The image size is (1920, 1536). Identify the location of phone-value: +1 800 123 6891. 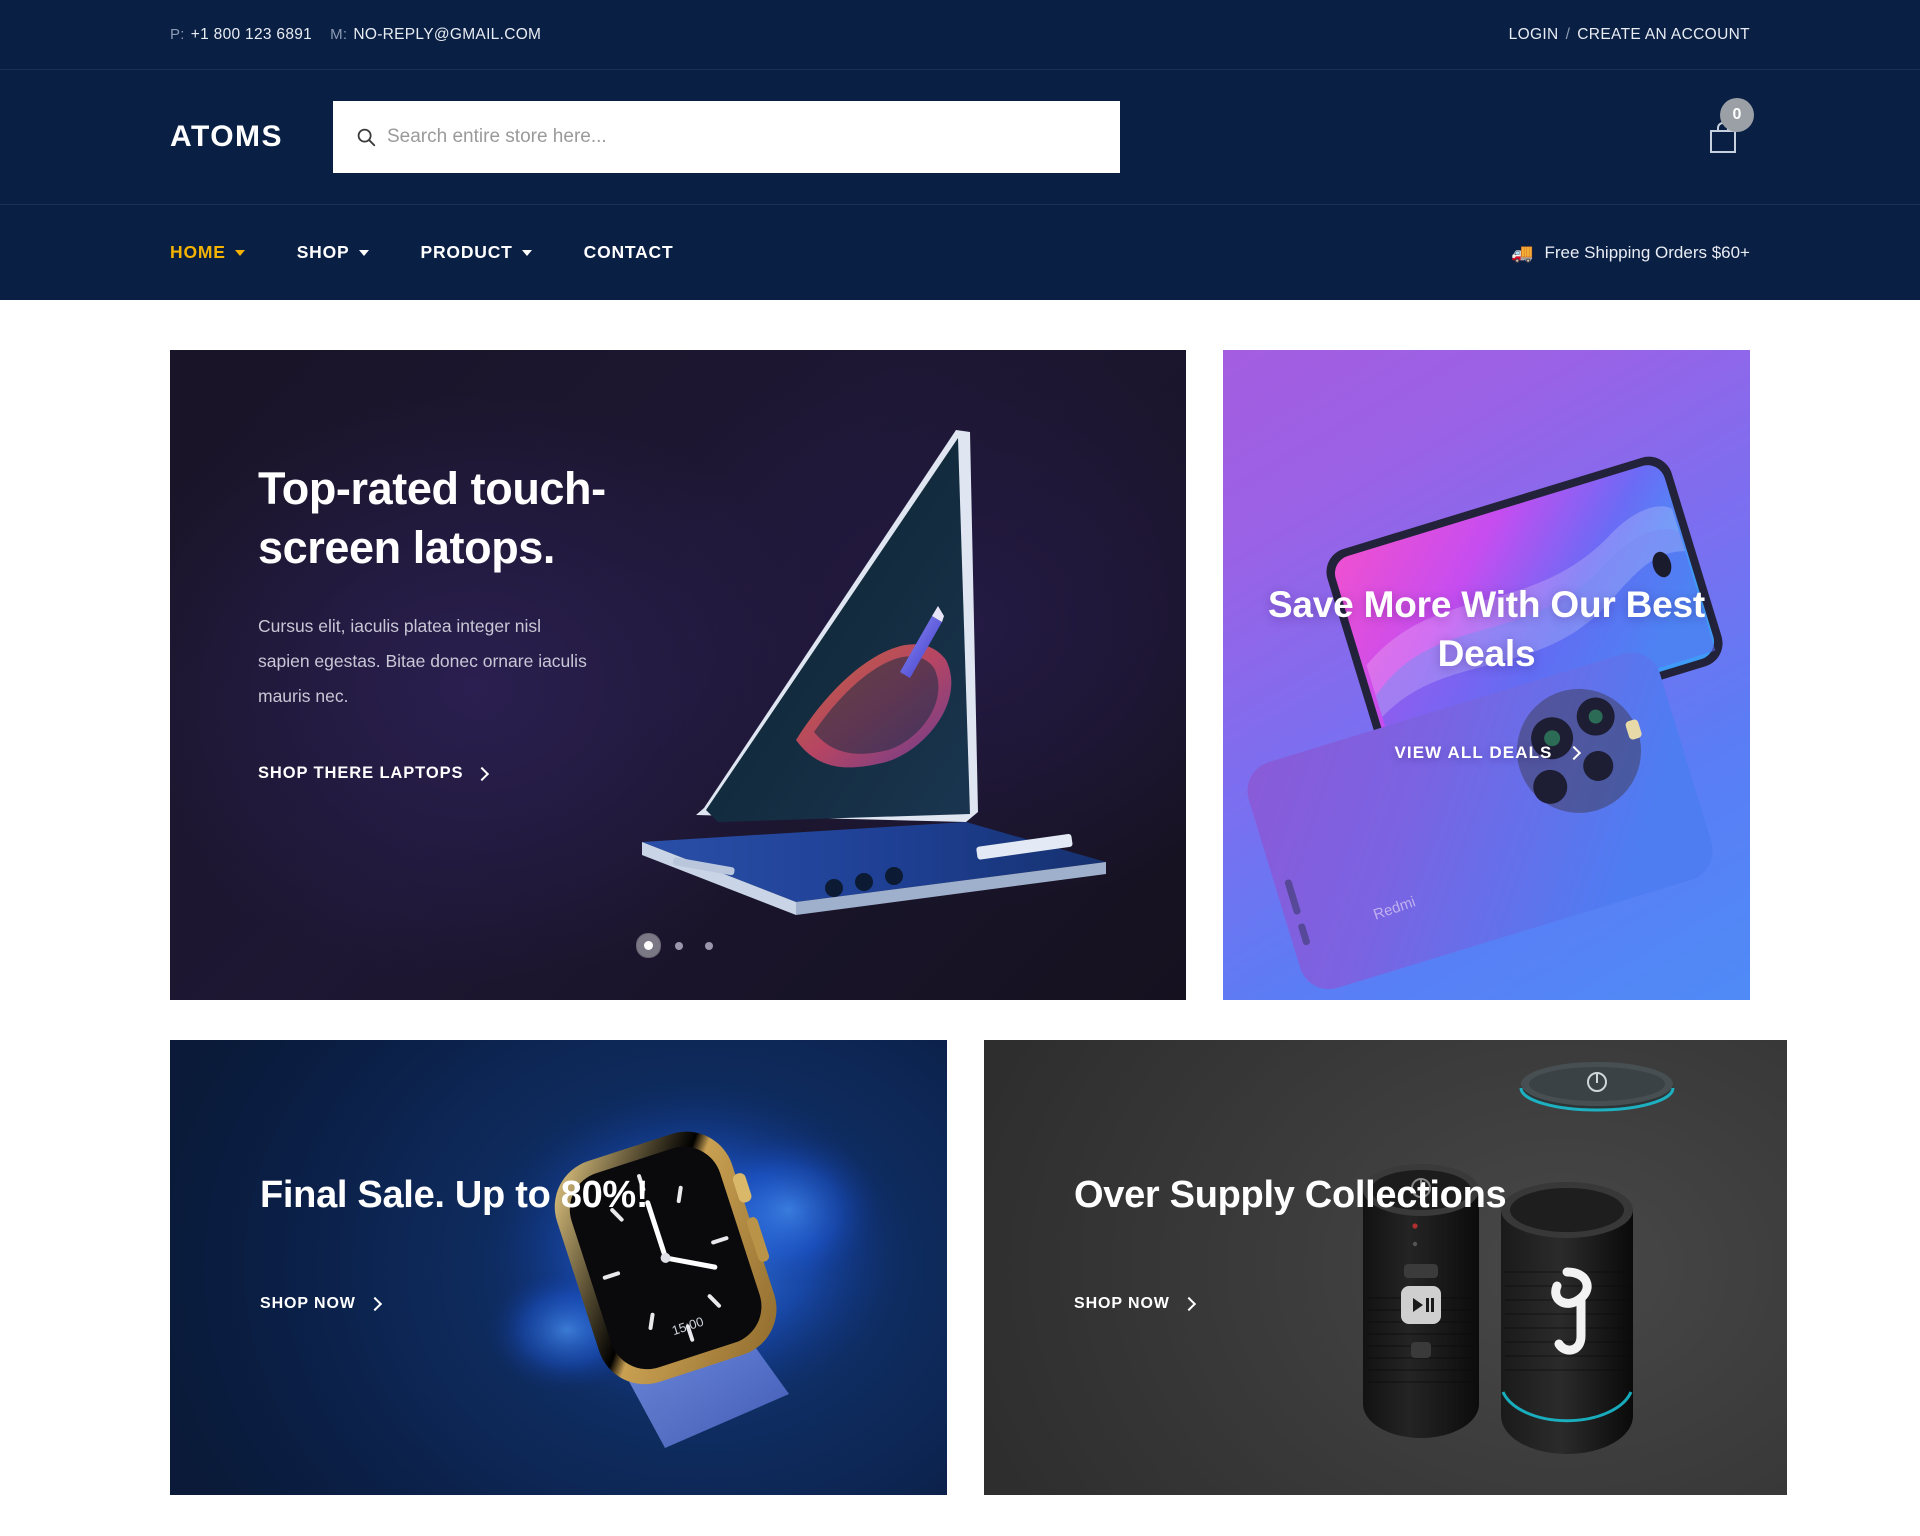
(251, 34).